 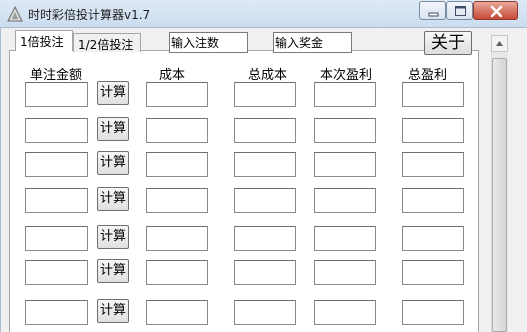 What do you see at coordinates (263, 14) in the screenshot?
I see `title-bar: 时时彩倍投计算器v1.7` at bounding box center [263, 14].